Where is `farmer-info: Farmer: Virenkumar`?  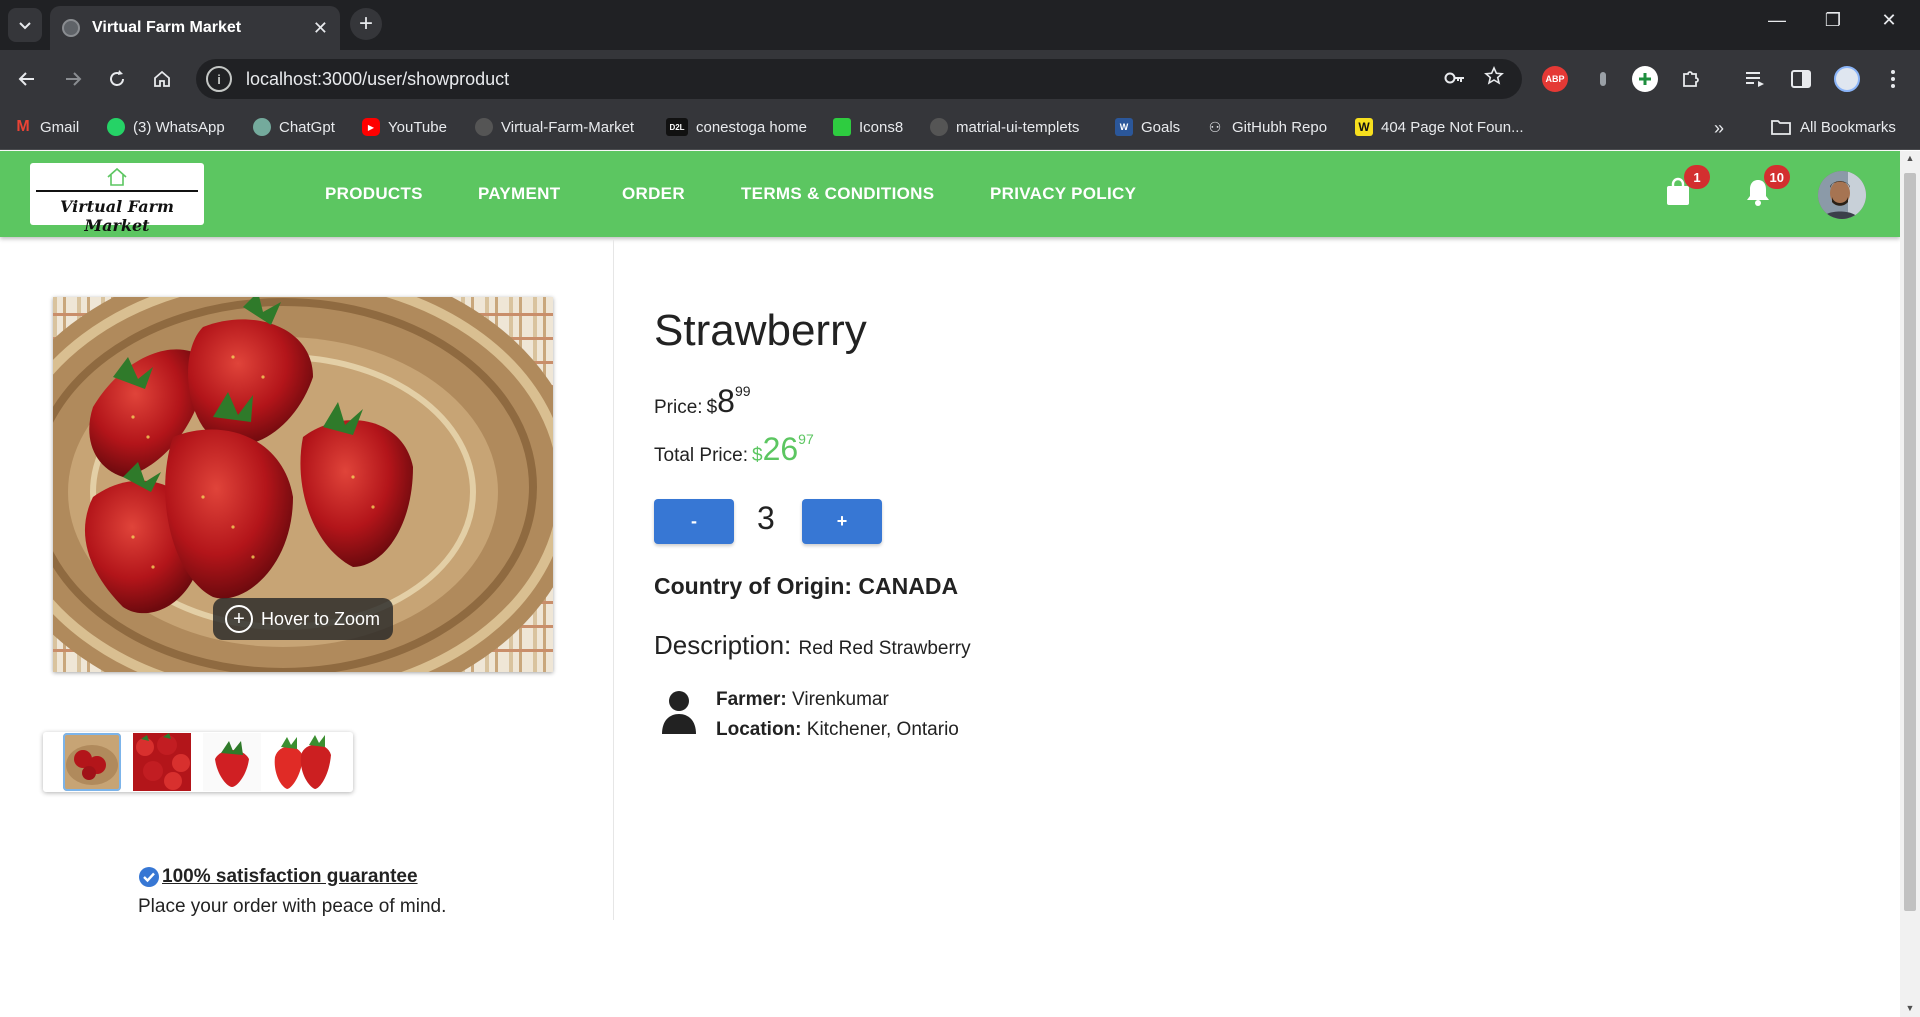
farmer-info: Farmer: Virenkumar is located at coordinates (802, 700).